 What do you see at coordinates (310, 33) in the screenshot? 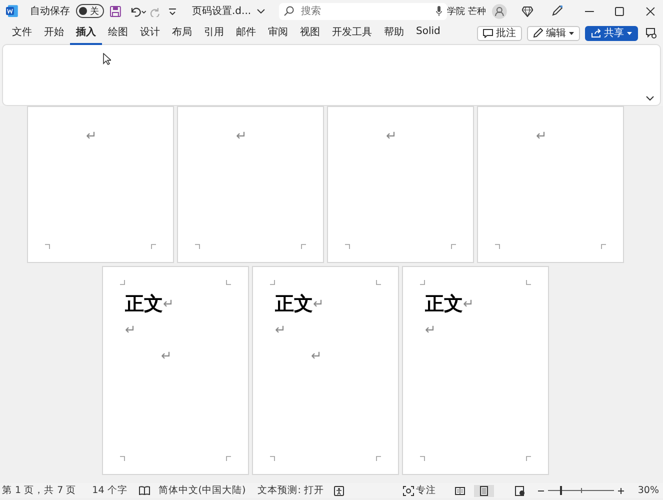
I see `ribbon-tab: 视图` at bounding box center [310, 33].